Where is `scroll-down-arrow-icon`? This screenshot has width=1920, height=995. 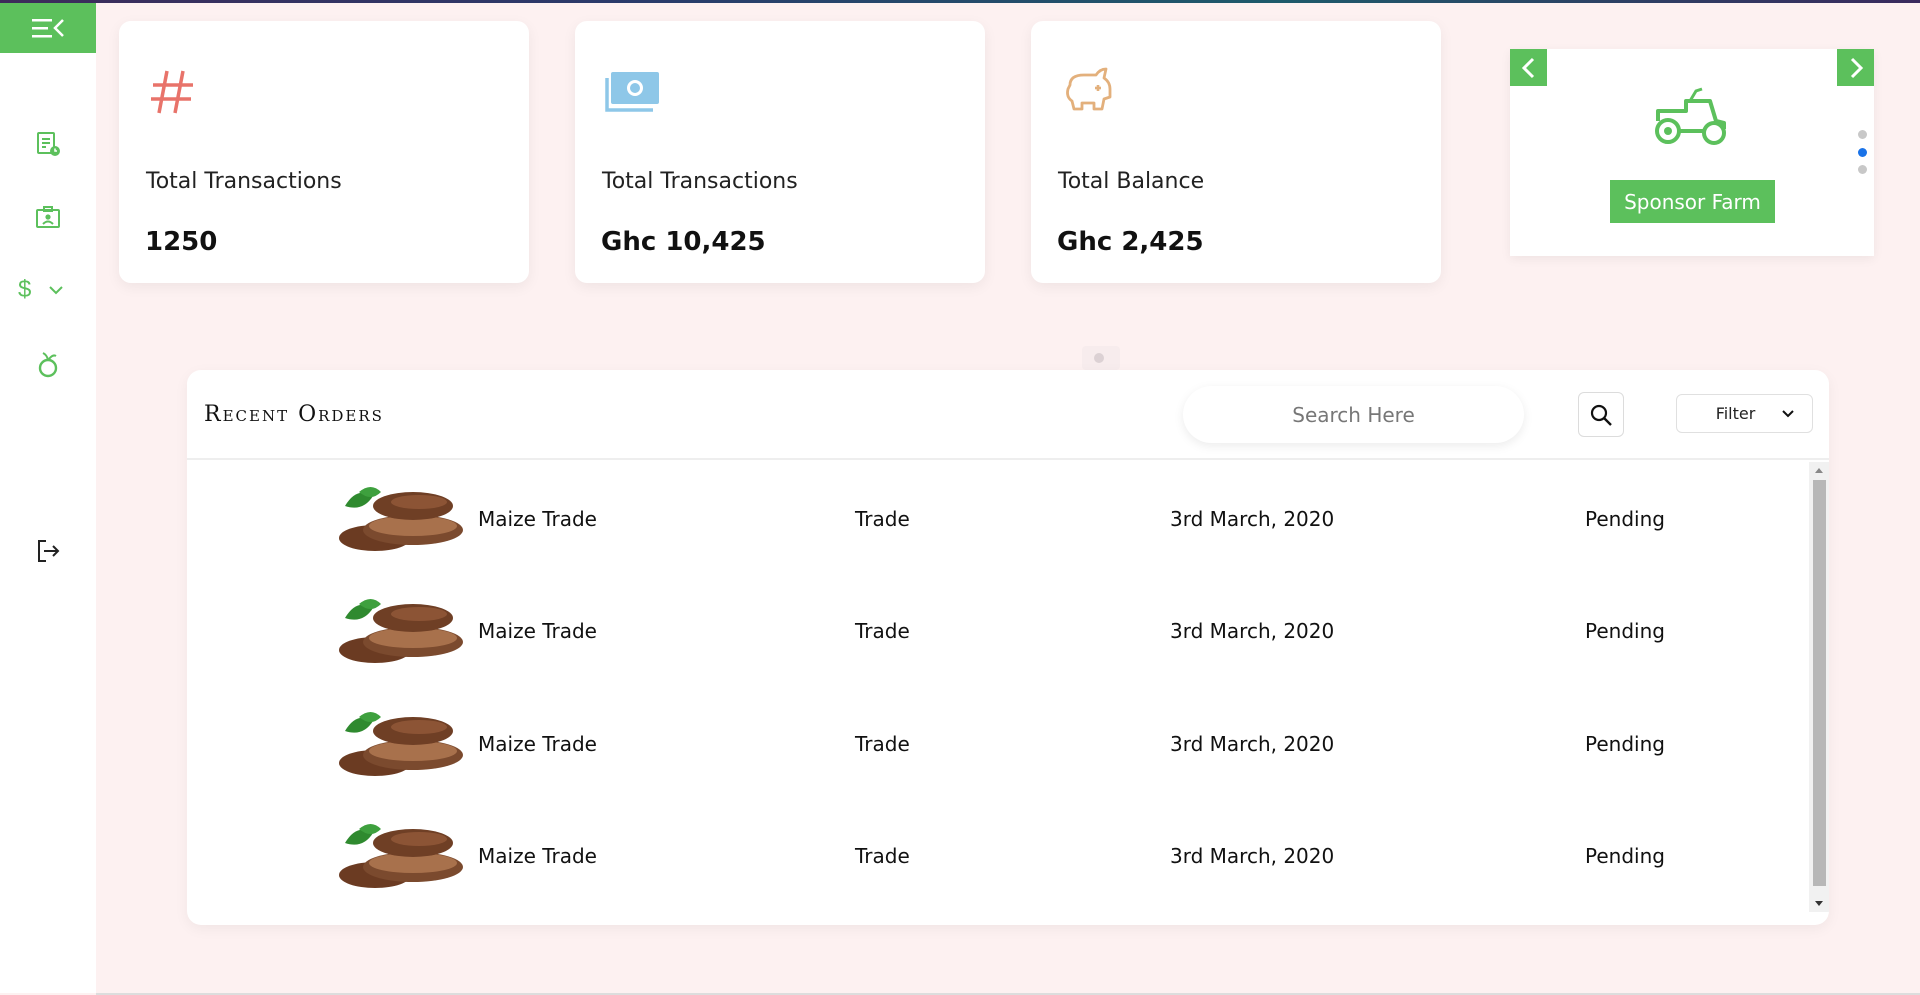
scroll-down-arrow-icon is located at coordinates (1819, 903).